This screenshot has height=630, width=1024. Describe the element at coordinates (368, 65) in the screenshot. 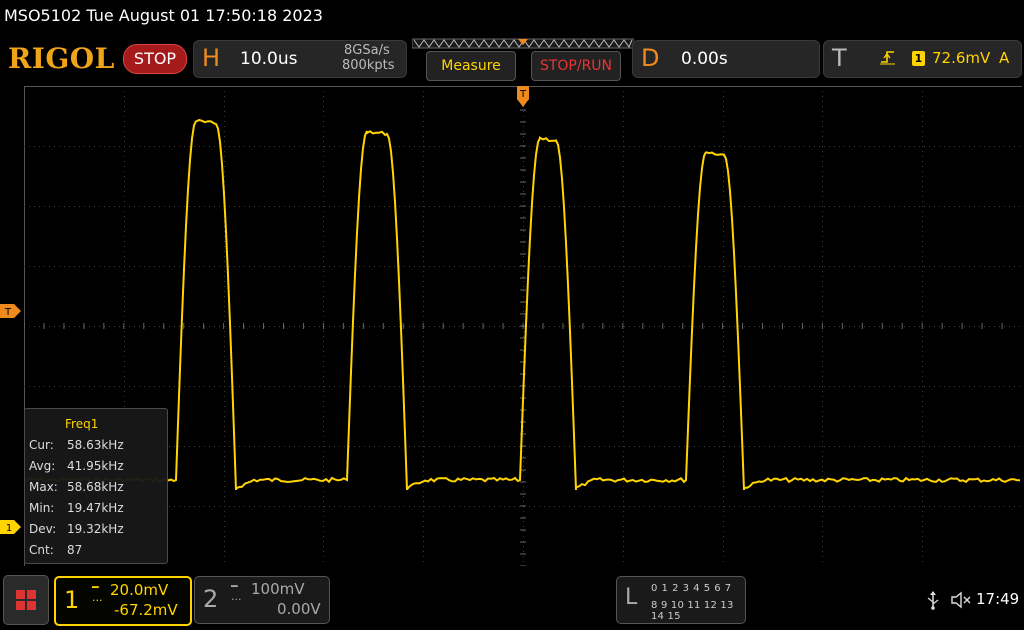

I see `memory-depth: 800kpts` at that location.